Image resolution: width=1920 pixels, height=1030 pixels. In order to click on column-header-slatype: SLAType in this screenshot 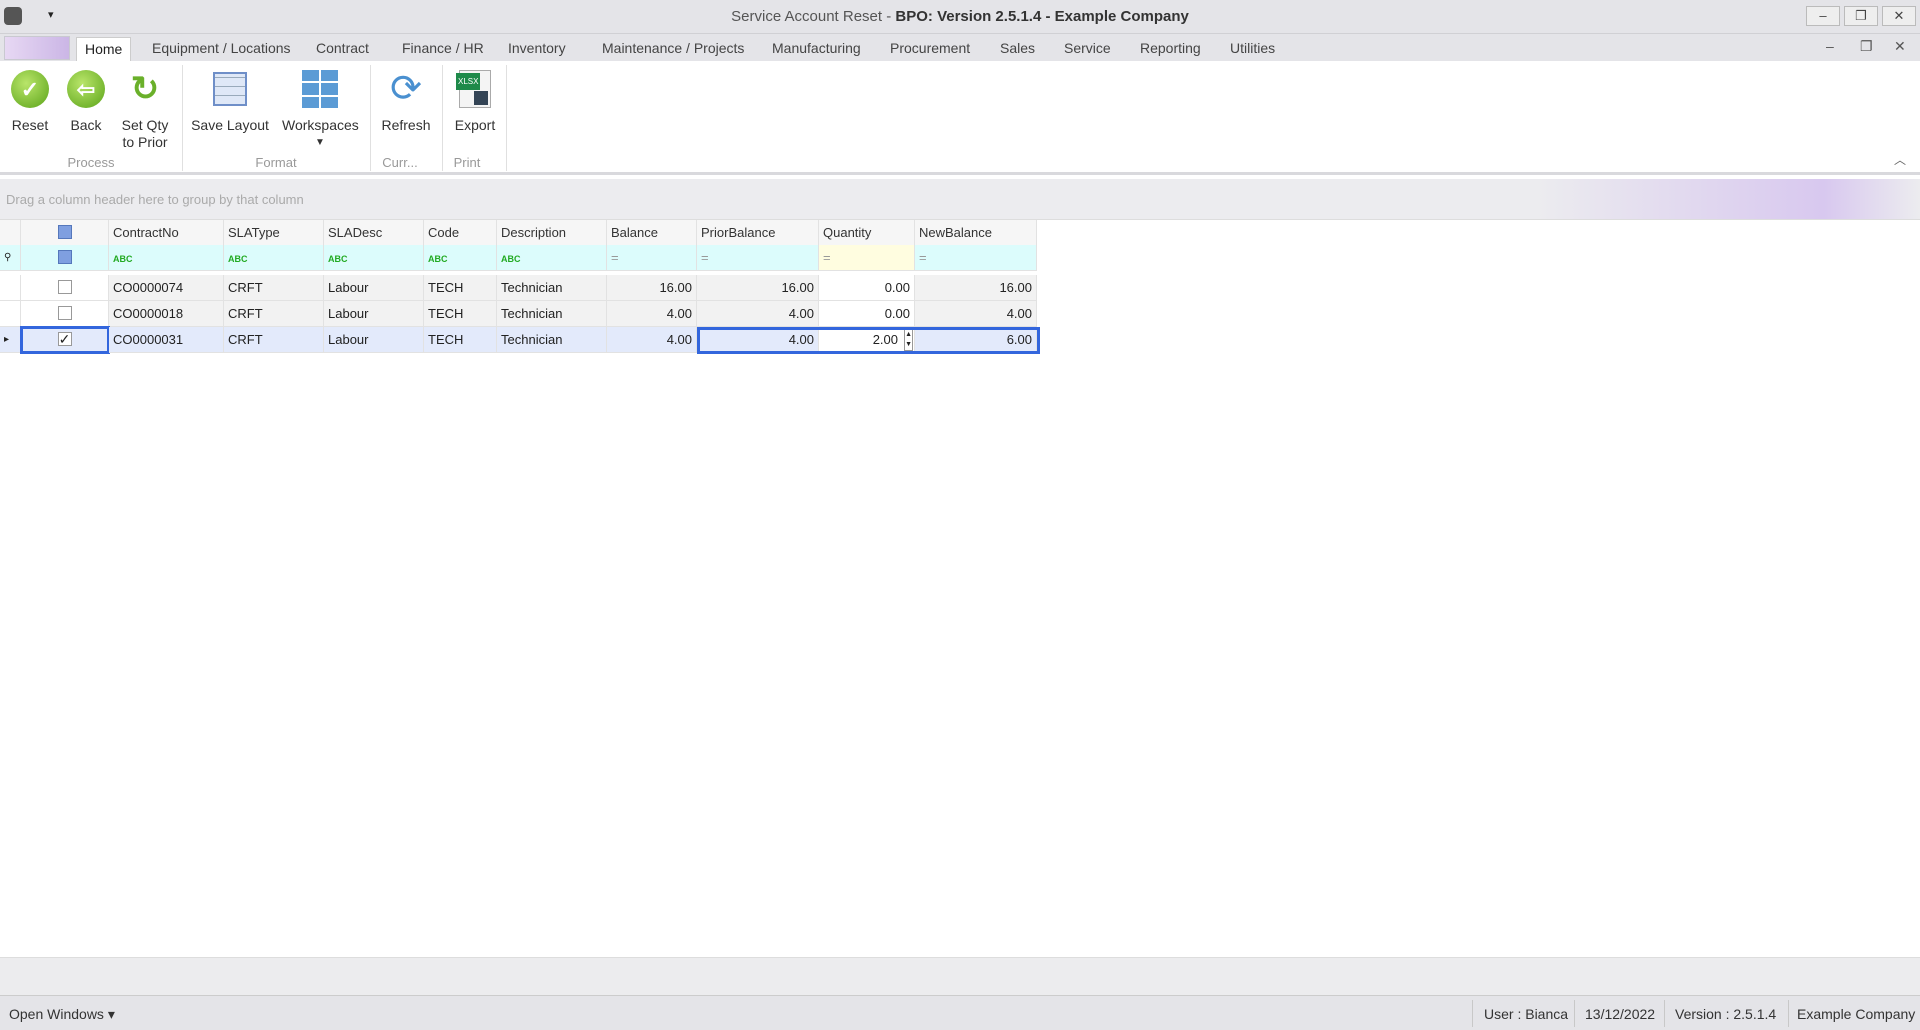, I will do `click(274, 233)`.